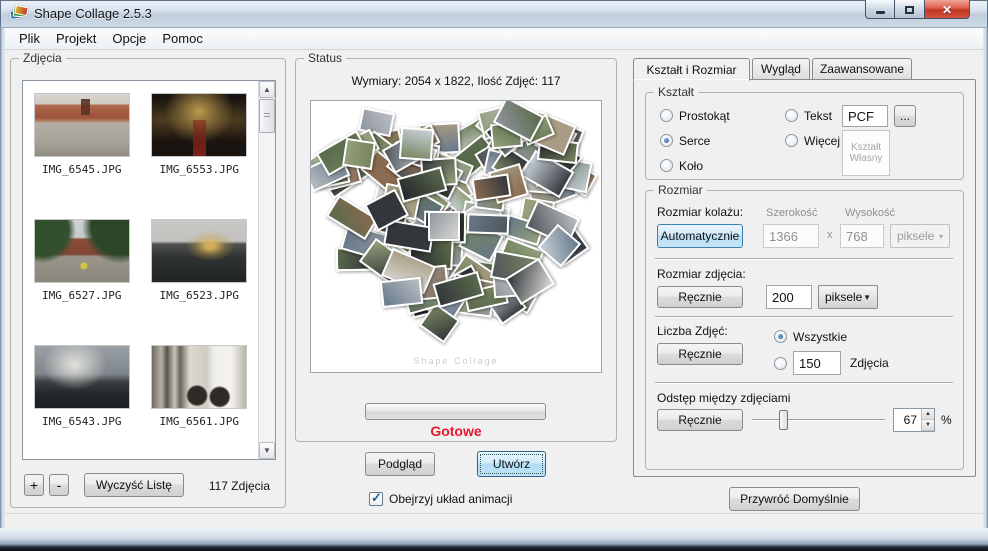 The width and height of the screenshot is (988, 551). I want to click on collage-dimensions-label: Wymiary: 2054 x 1822, Ilość Zdjęć: 117, so click(456, 81).